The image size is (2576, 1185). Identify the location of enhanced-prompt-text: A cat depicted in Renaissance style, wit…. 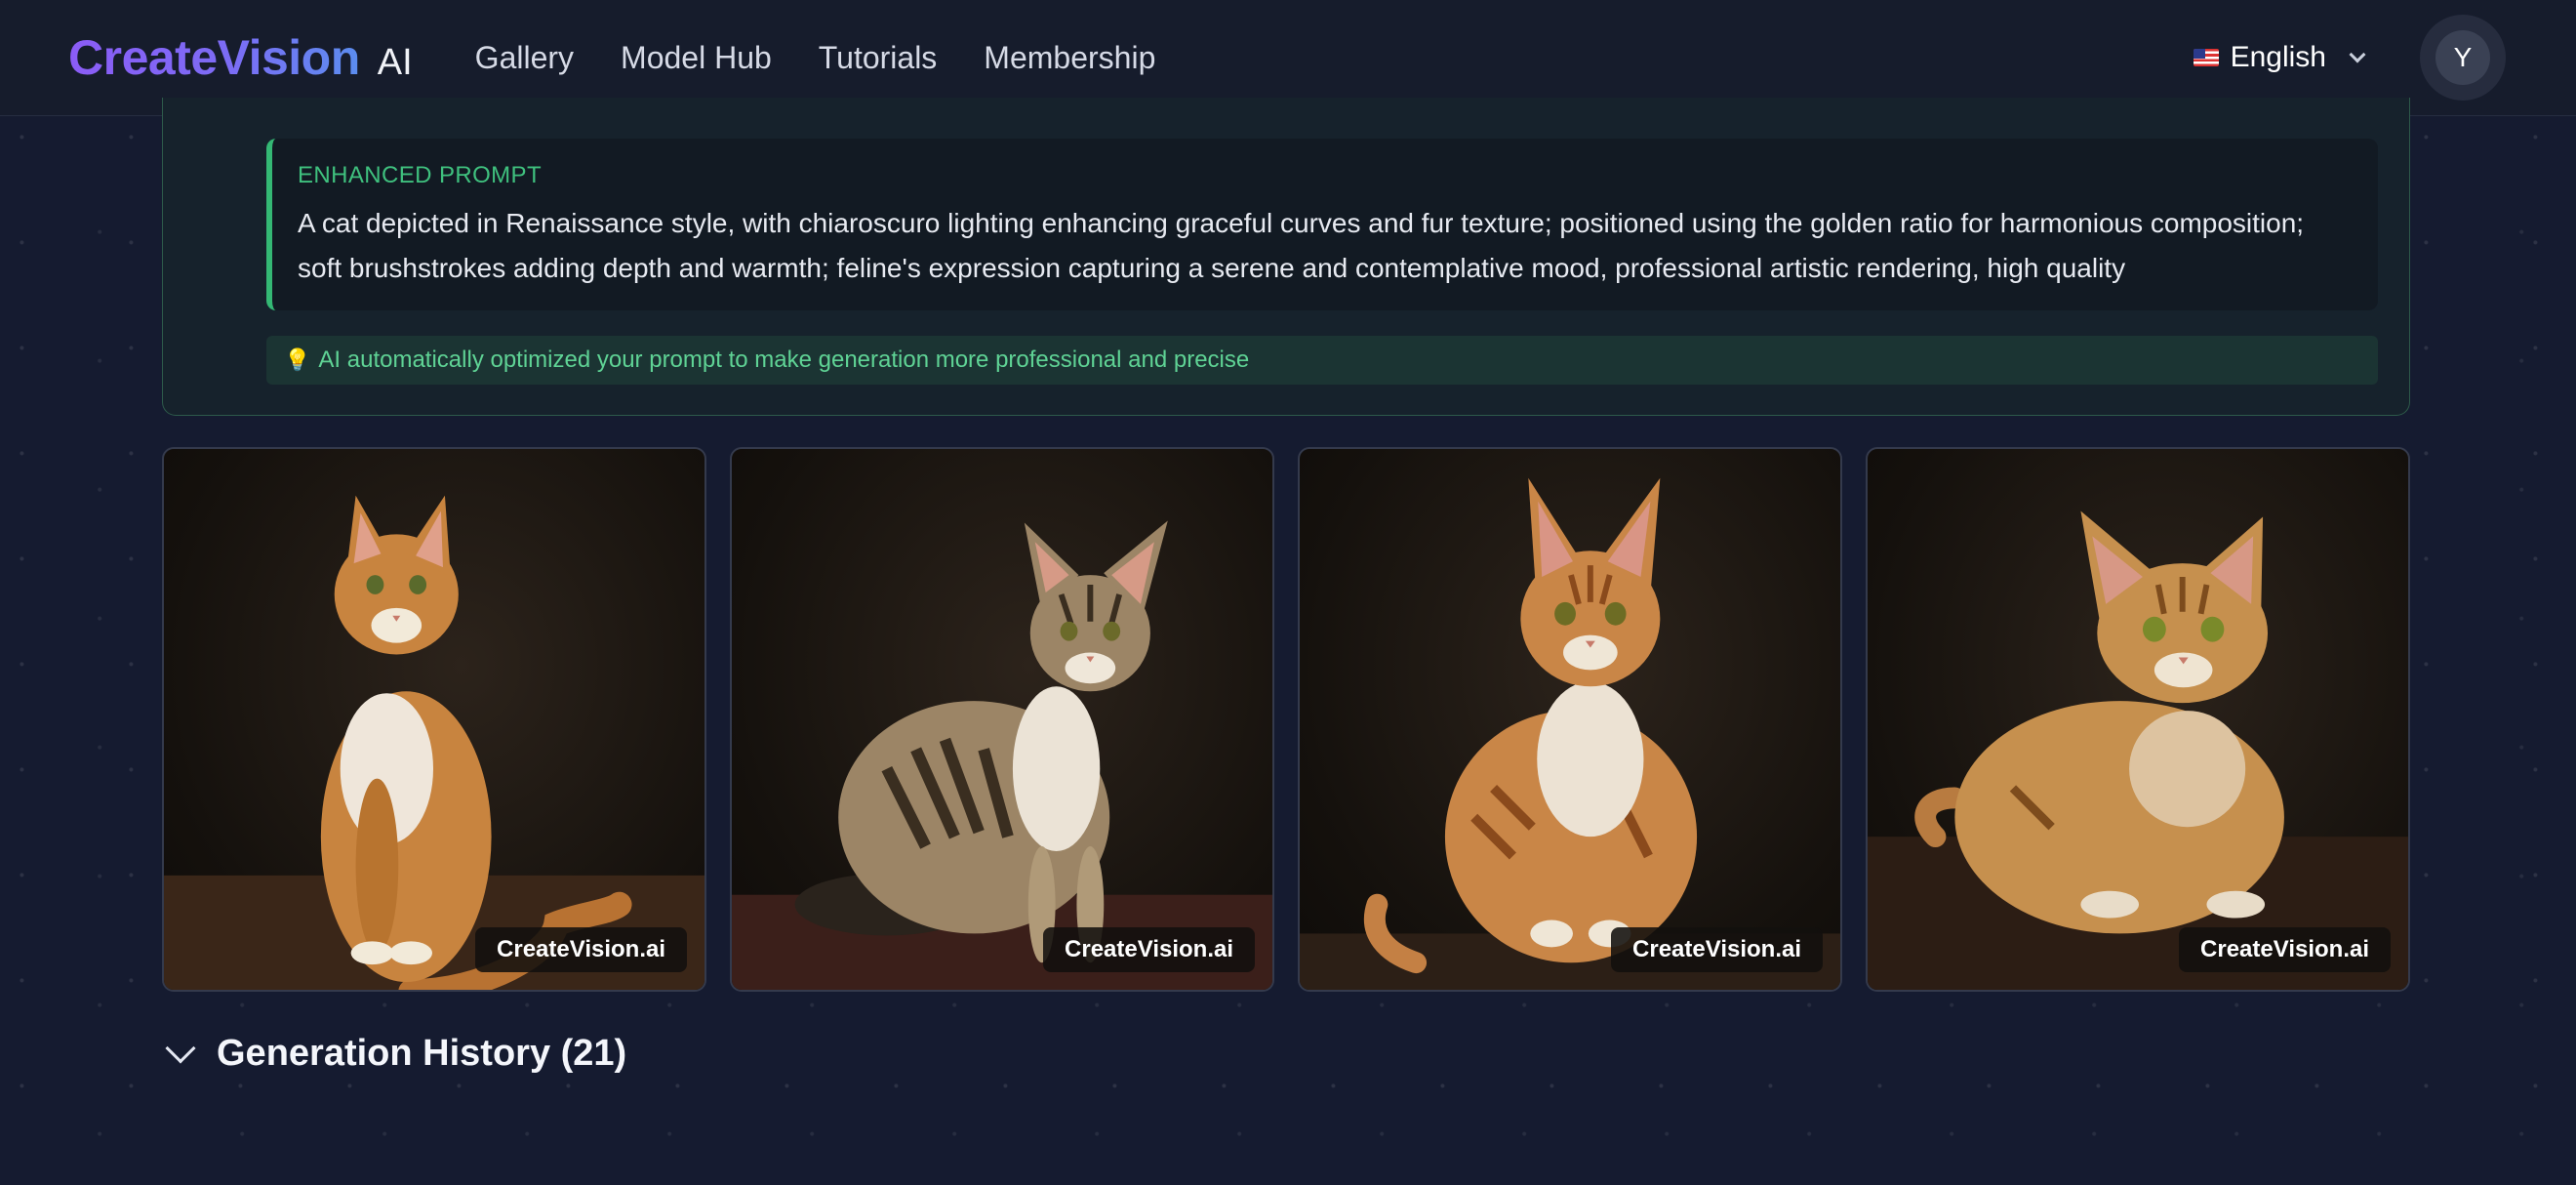
(1301, 245).